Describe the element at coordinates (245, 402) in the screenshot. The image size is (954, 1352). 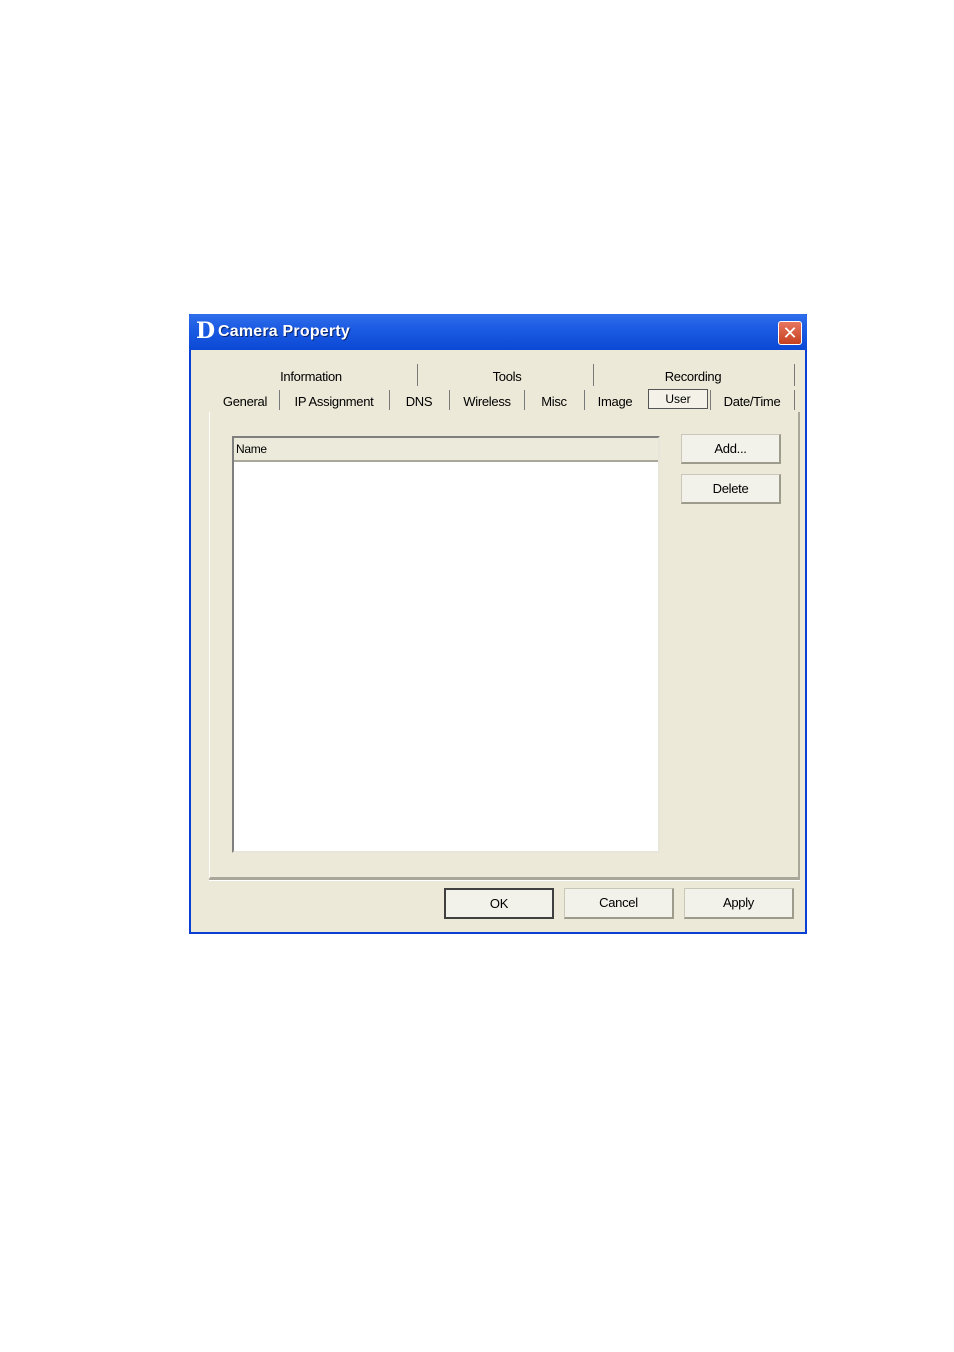
I see `tab-general: General` at that location.